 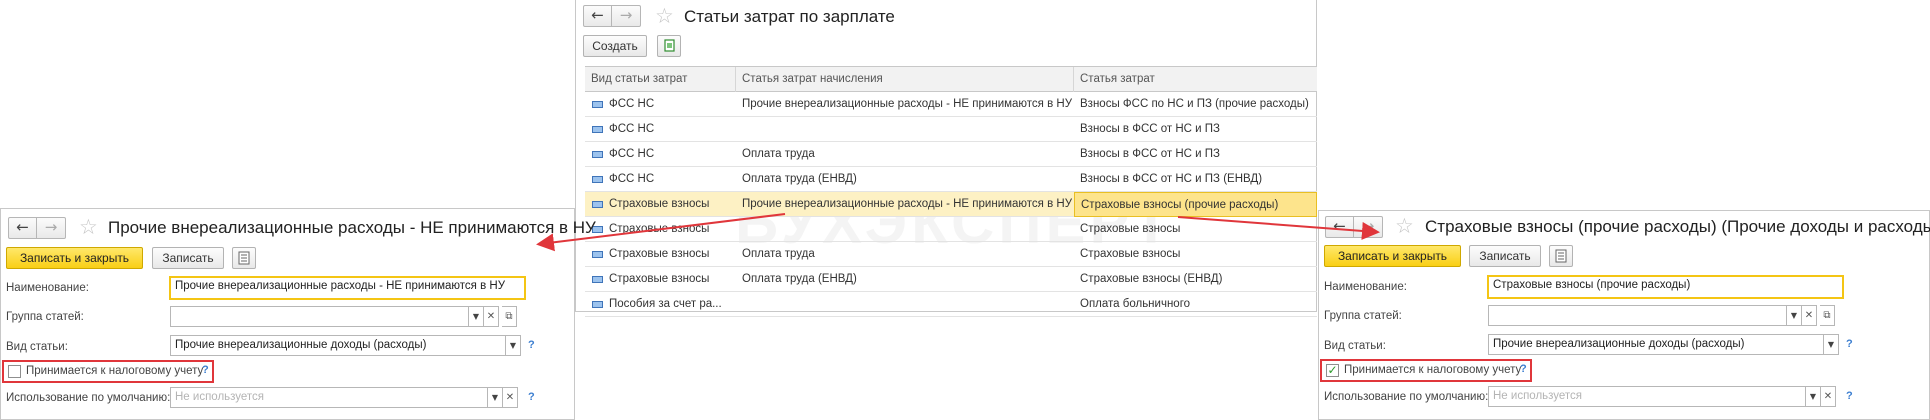 What do you see at coordinates (14, 371) in the screenshot?
I see `tax-checkbox` at bounding box center [14, 371].